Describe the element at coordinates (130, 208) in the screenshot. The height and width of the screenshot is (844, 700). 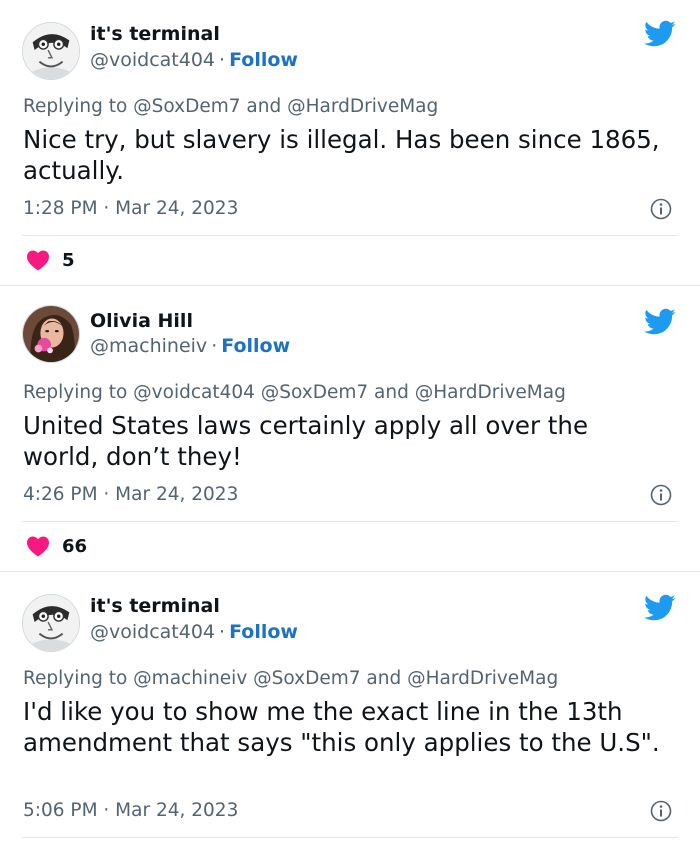
I see `timestamp: 1:28 PM · Mar 24, 2023` at that location.